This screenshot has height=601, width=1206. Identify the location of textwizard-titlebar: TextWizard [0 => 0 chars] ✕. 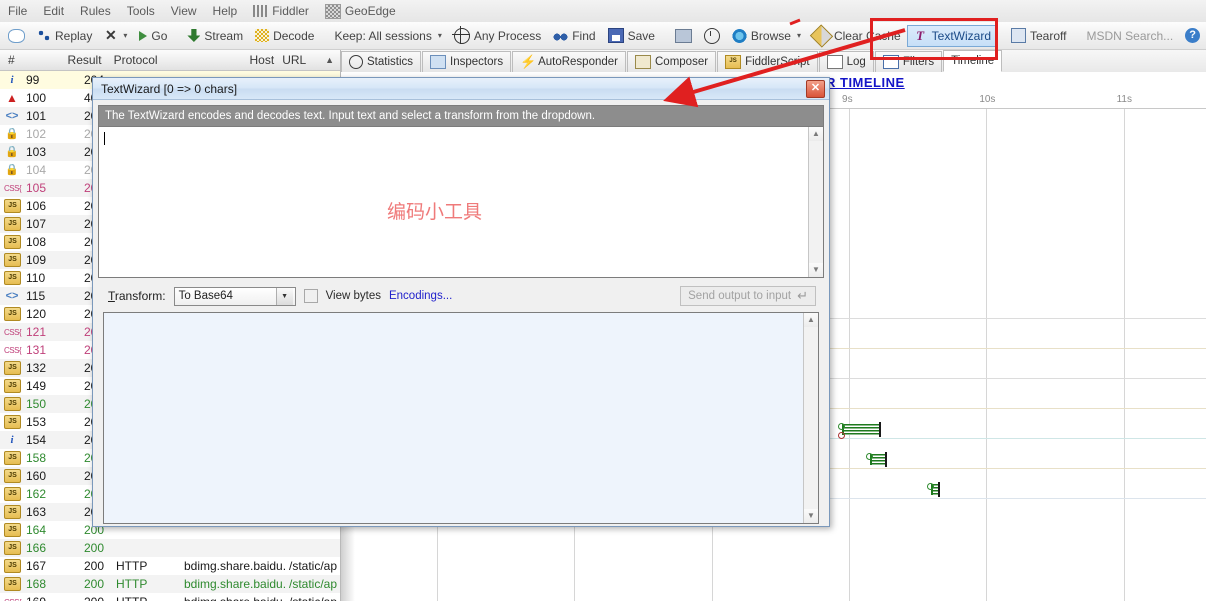
(461, 89).